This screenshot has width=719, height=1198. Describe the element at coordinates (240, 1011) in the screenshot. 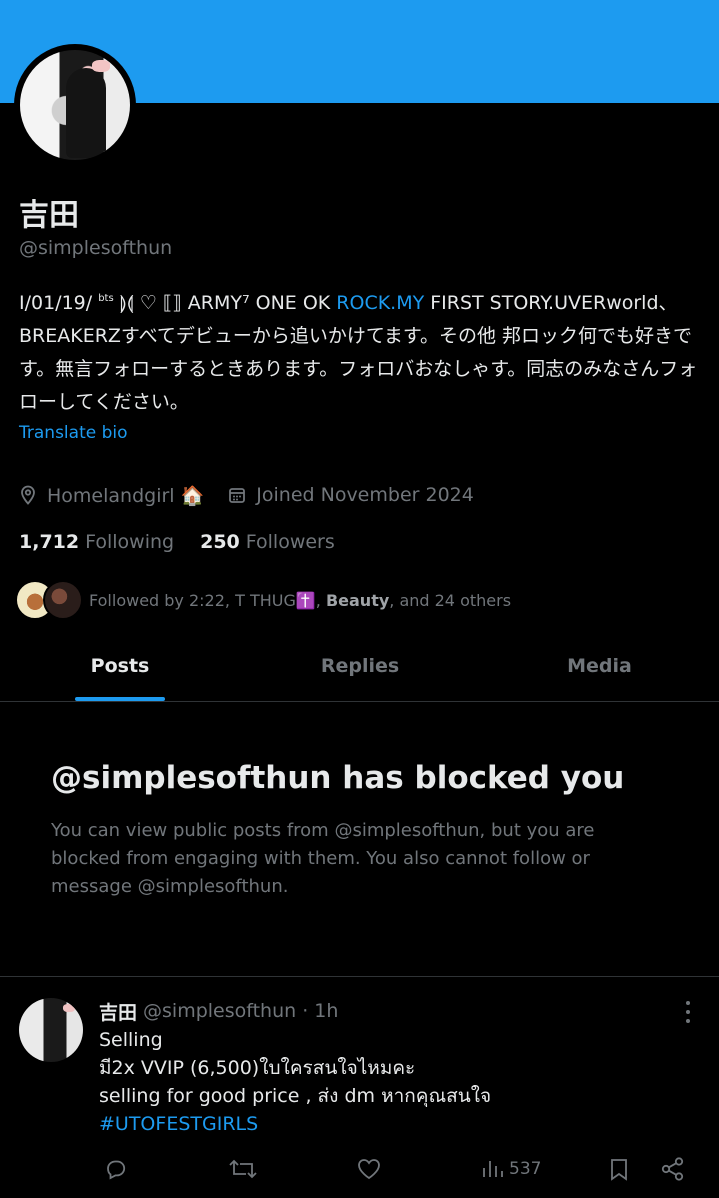

I see `tweet-handle-time: @simplesofthun · 1h` at that location.